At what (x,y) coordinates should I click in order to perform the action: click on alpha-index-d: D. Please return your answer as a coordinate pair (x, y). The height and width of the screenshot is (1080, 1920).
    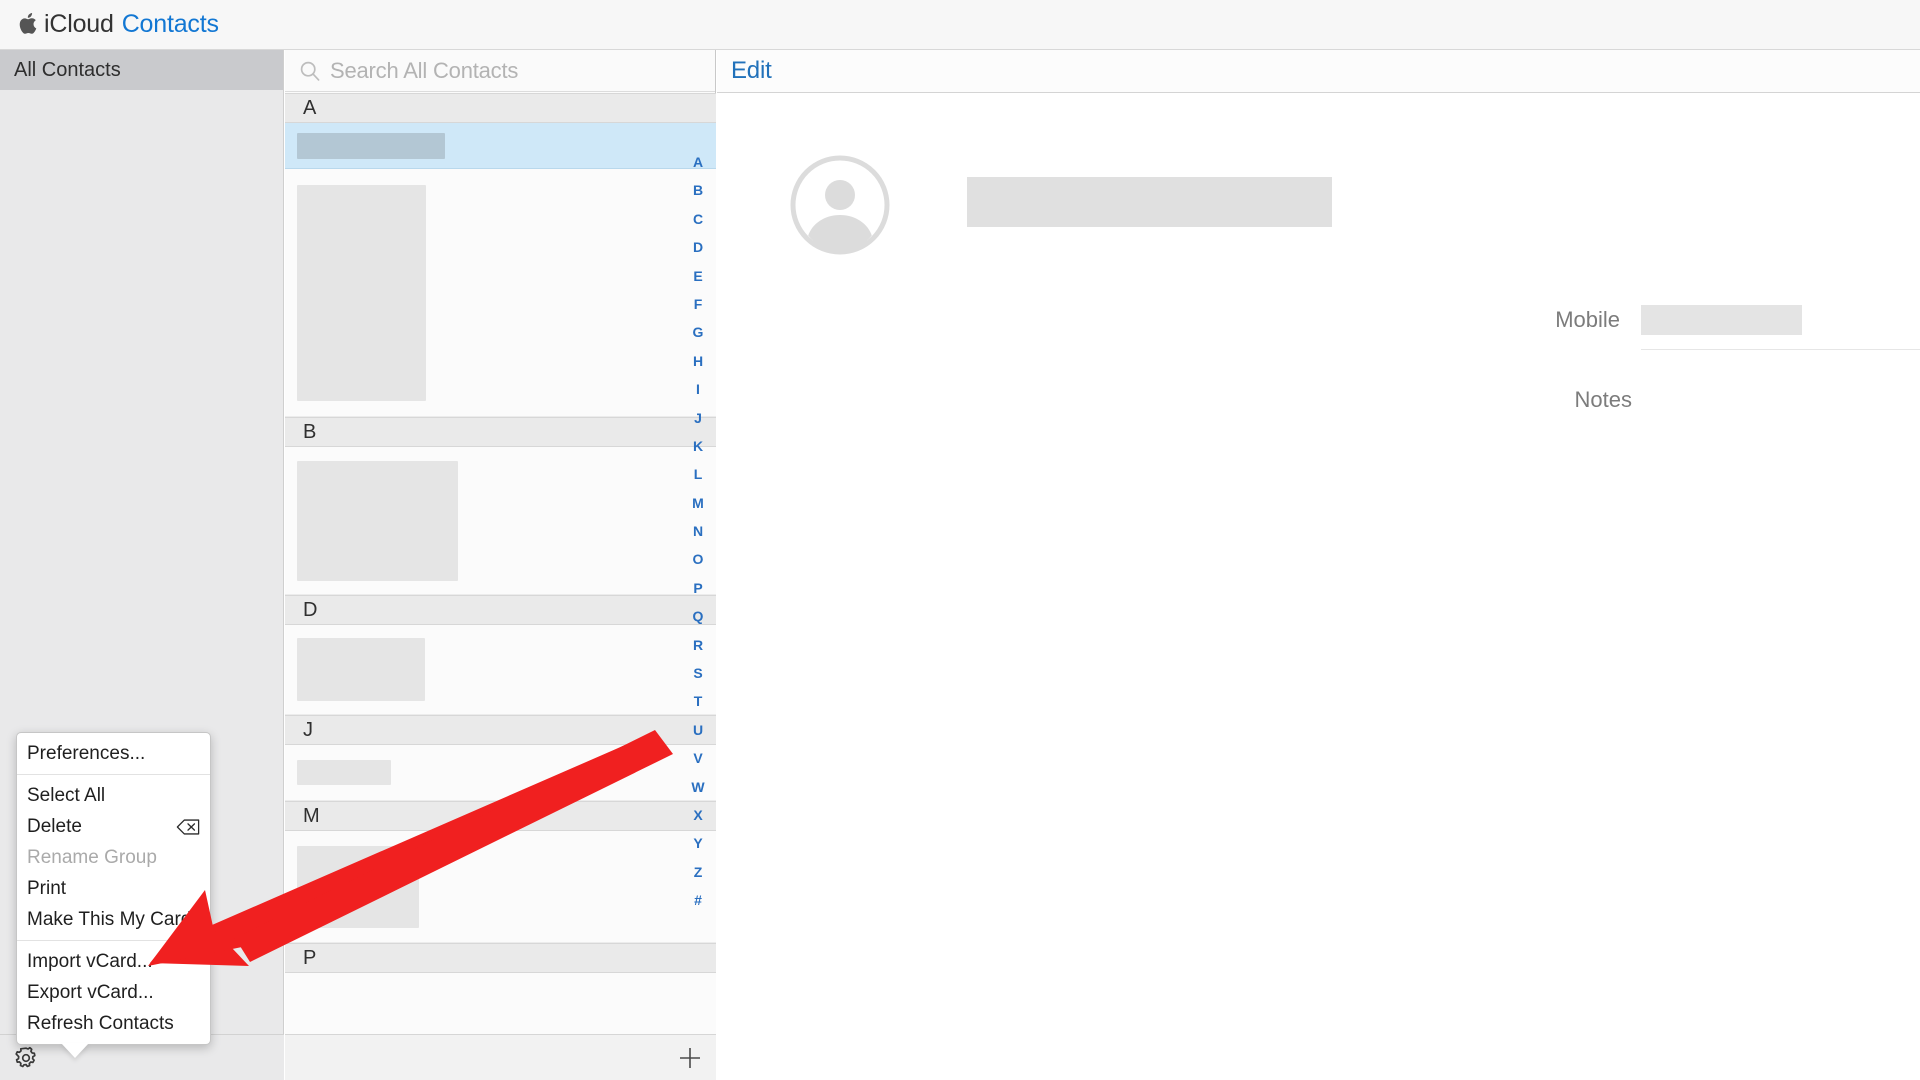
    Looking at the image, I should click on (698, 247).